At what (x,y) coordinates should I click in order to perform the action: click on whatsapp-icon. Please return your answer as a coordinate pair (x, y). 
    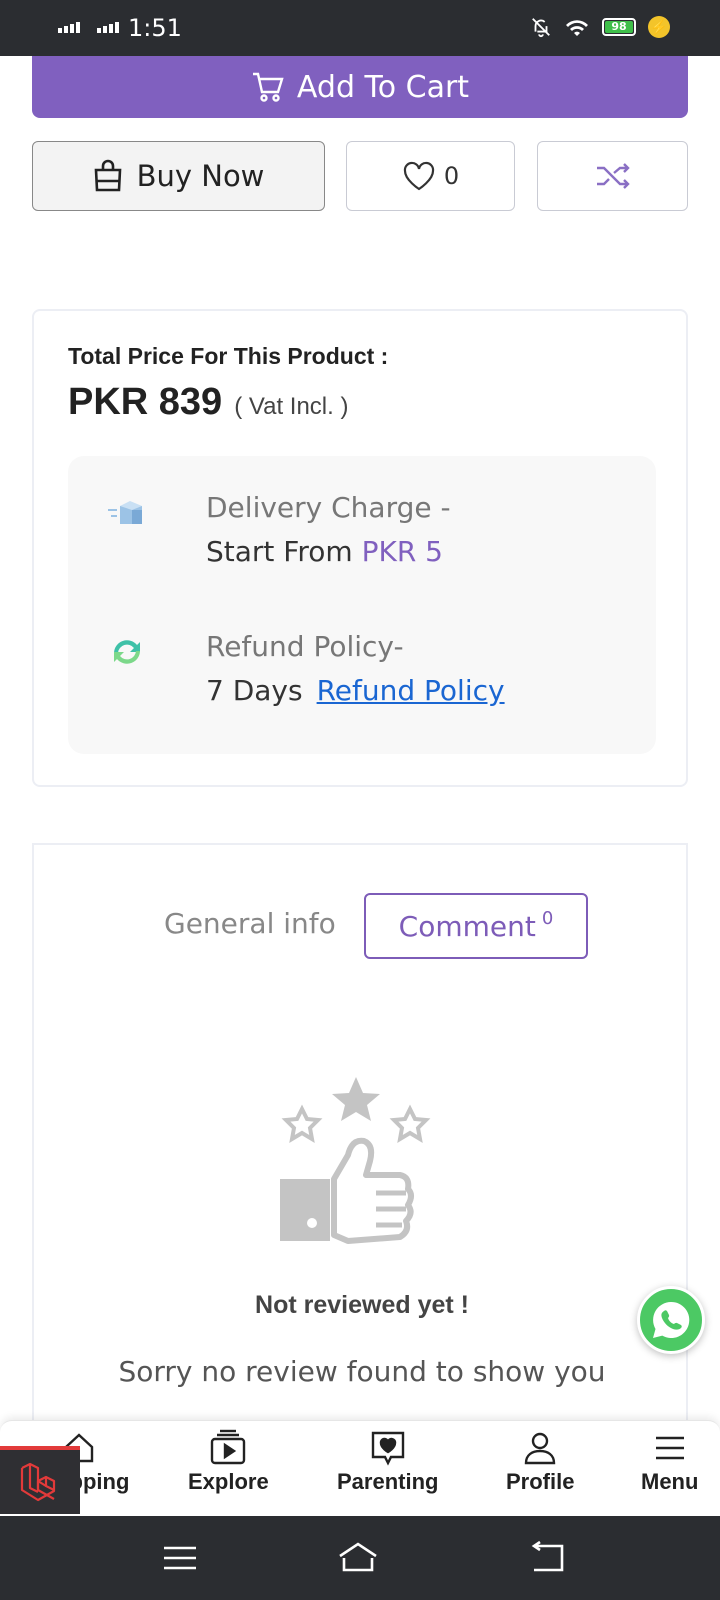
    Looking at the image, I should click on (671, 1319).